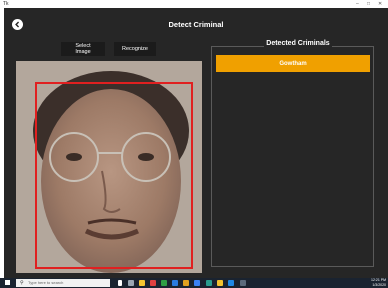 This screenshot has height=288, width=388. What do you see at coordinates (186, 283) in the screenshot?
I see `settings-icon` at bounding box center [186, 283].